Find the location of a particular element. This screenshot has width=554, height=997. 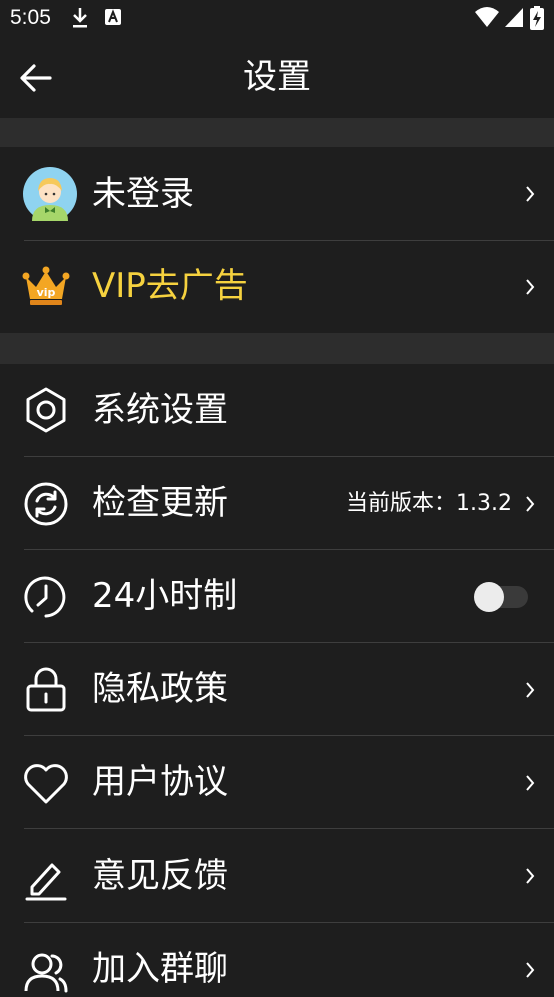

login-label: 未登录 is located at coordinates (143, 194).